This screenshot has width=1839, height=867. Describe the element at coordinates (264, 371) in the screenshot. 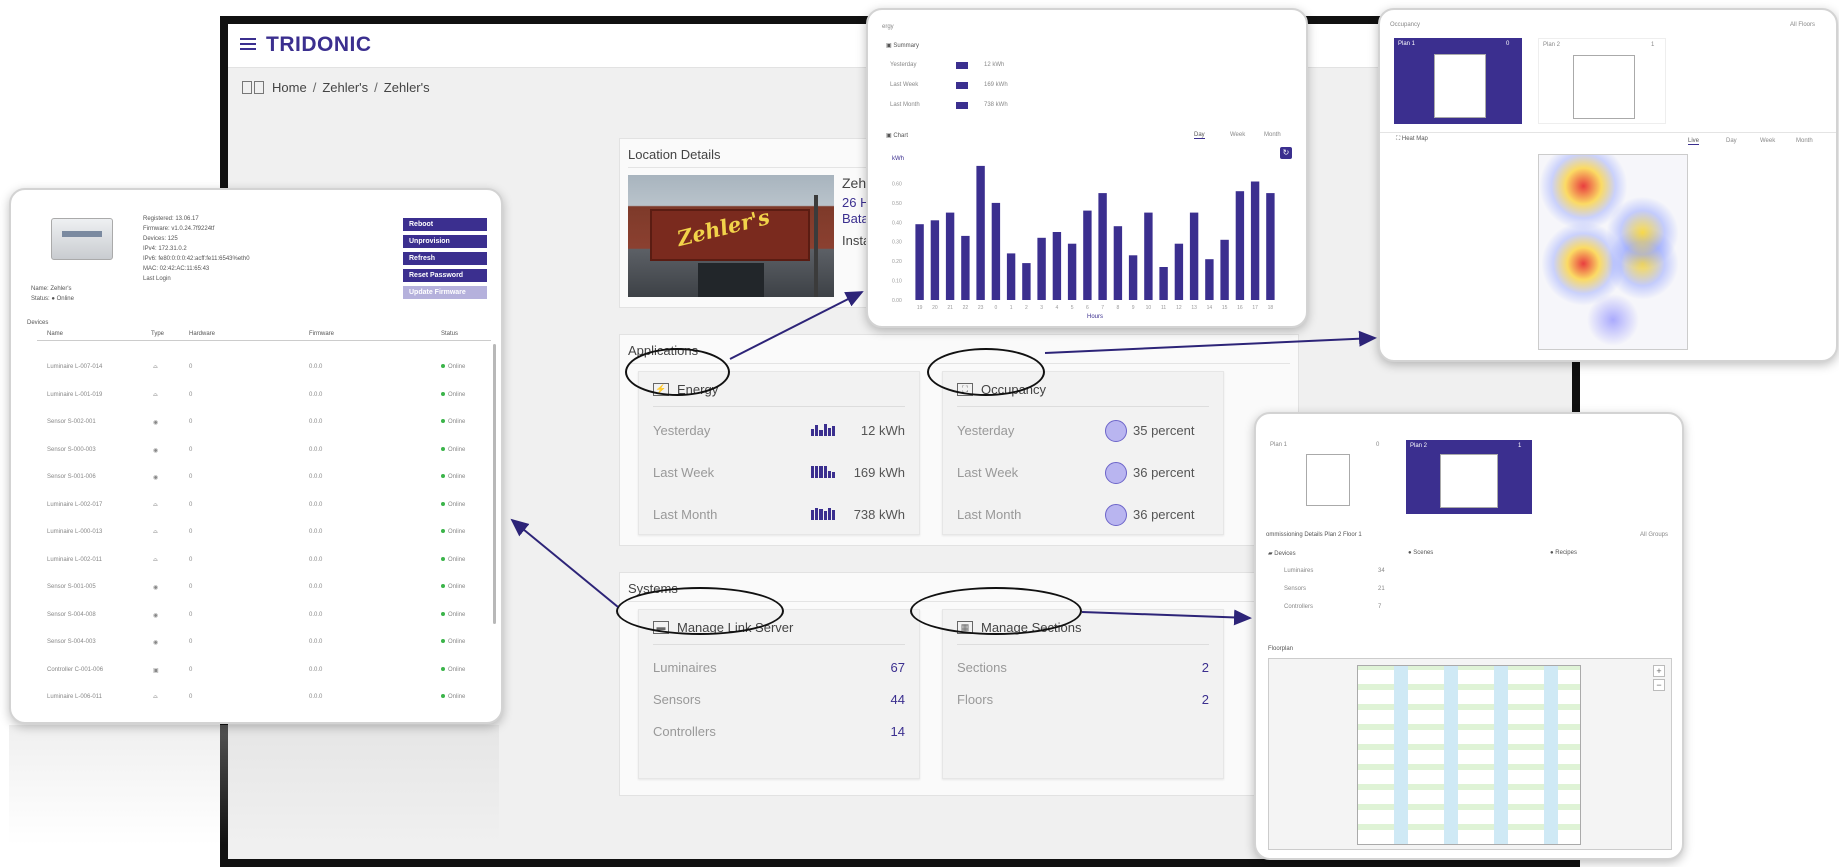

I see `table-row: Luminaire L-007-014 ⌓ 0 0.0.0 Online` at that location.